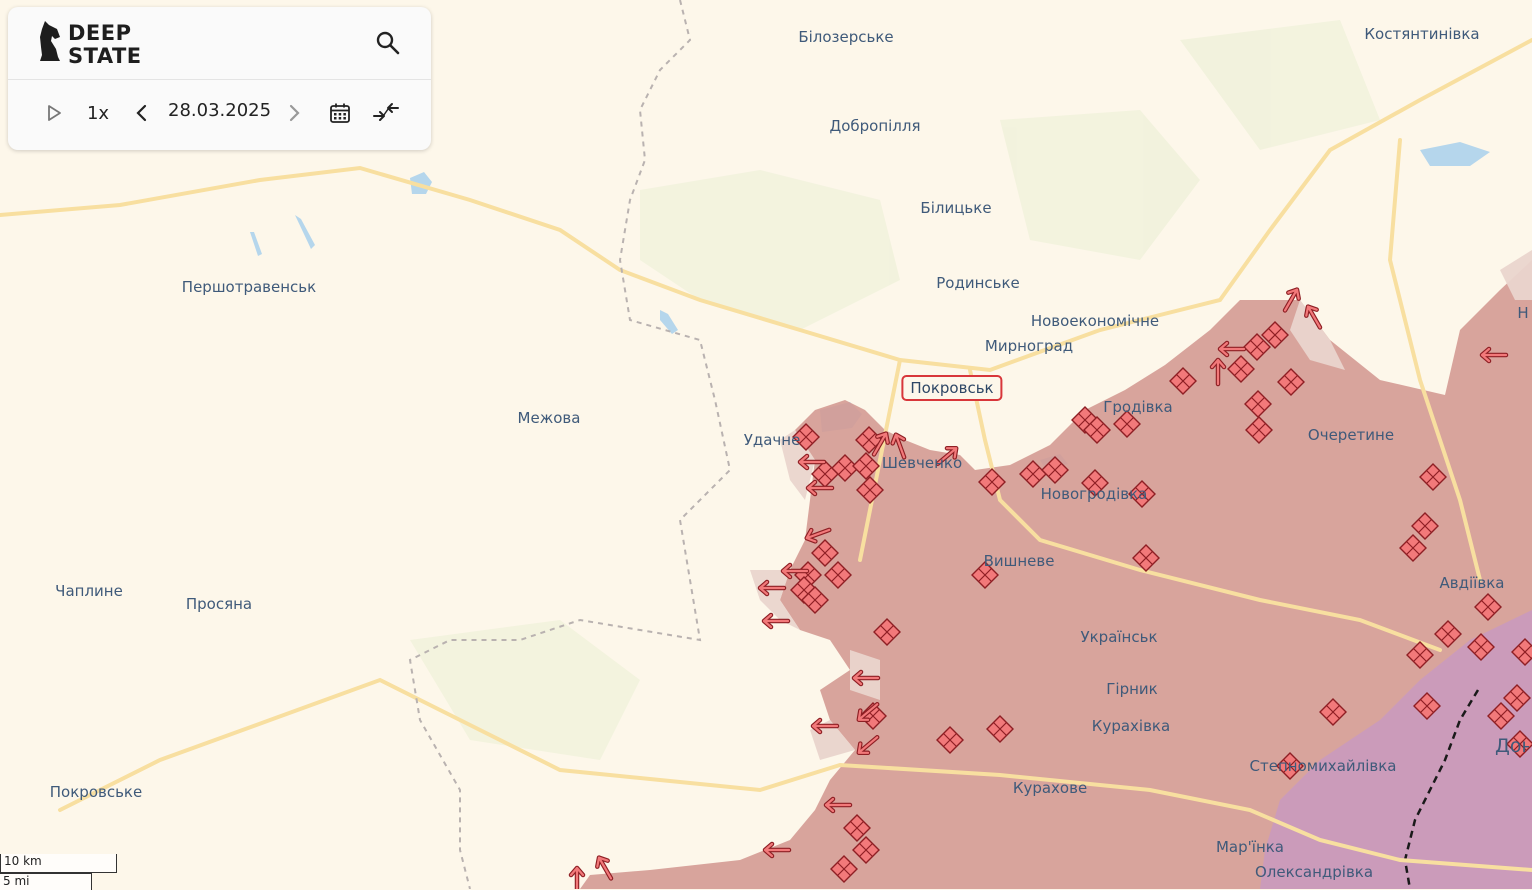 The width and height of the screenshot is (1532, 890). I want to click on label-mezhova: Межова, so click(549, 418).